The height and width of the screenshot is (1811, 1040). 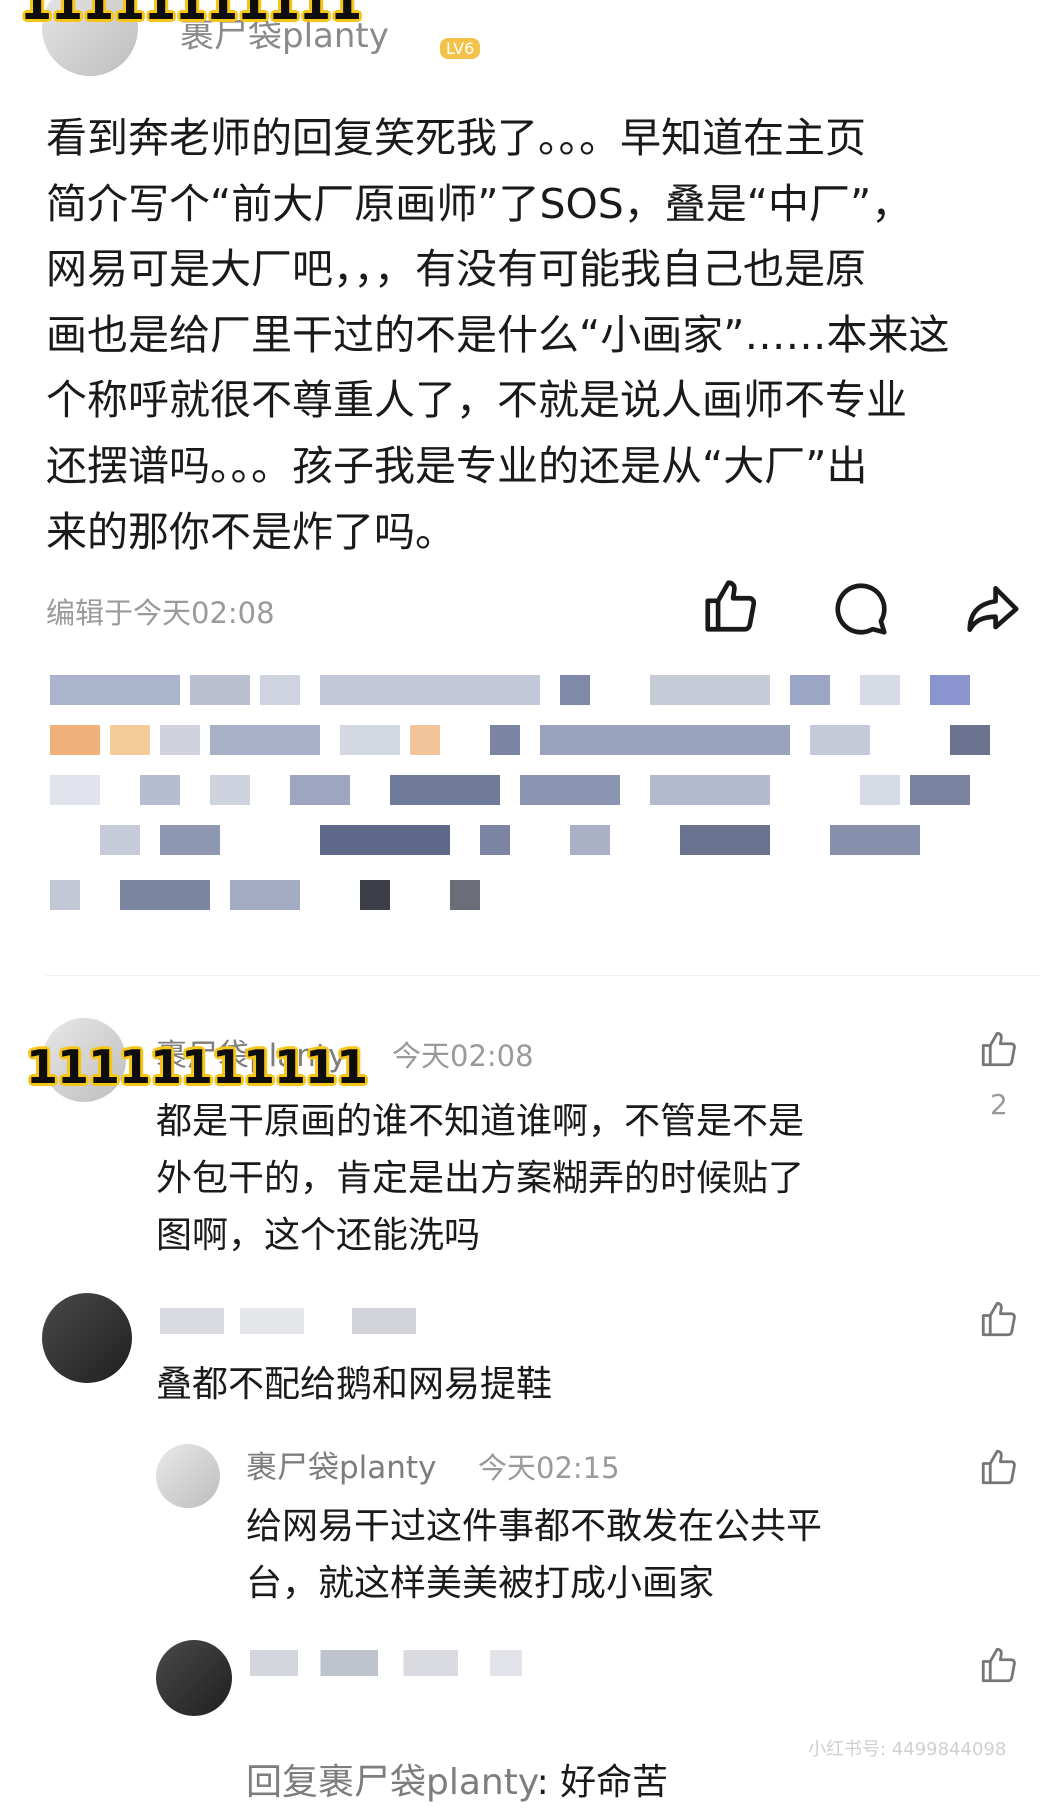 I want to click on divider, so click(x=543, y=975).